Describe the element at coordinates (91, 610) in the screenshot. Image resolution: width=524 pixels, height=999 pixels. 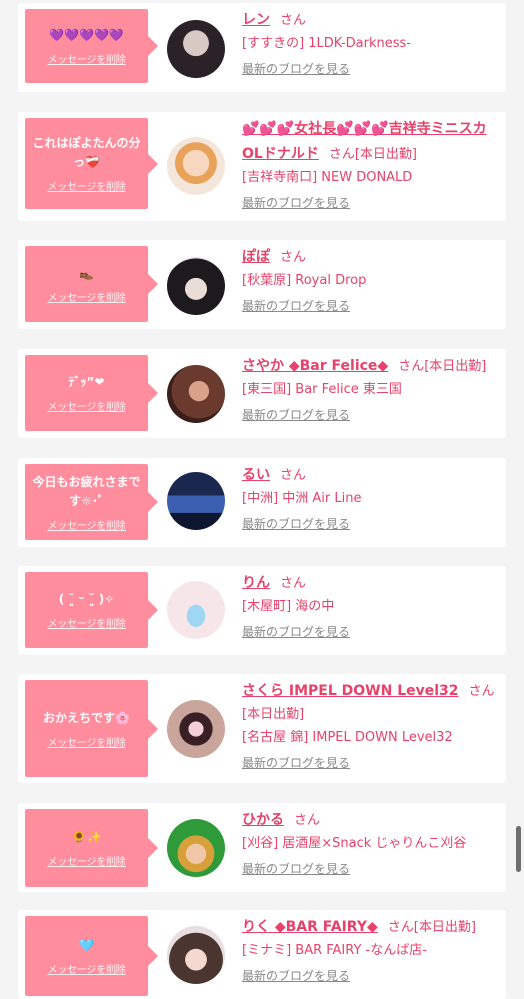
I see `message-bubble: ( ˘͈ ᵕ ˘͈ )✧ メッセージを削除` at that location.